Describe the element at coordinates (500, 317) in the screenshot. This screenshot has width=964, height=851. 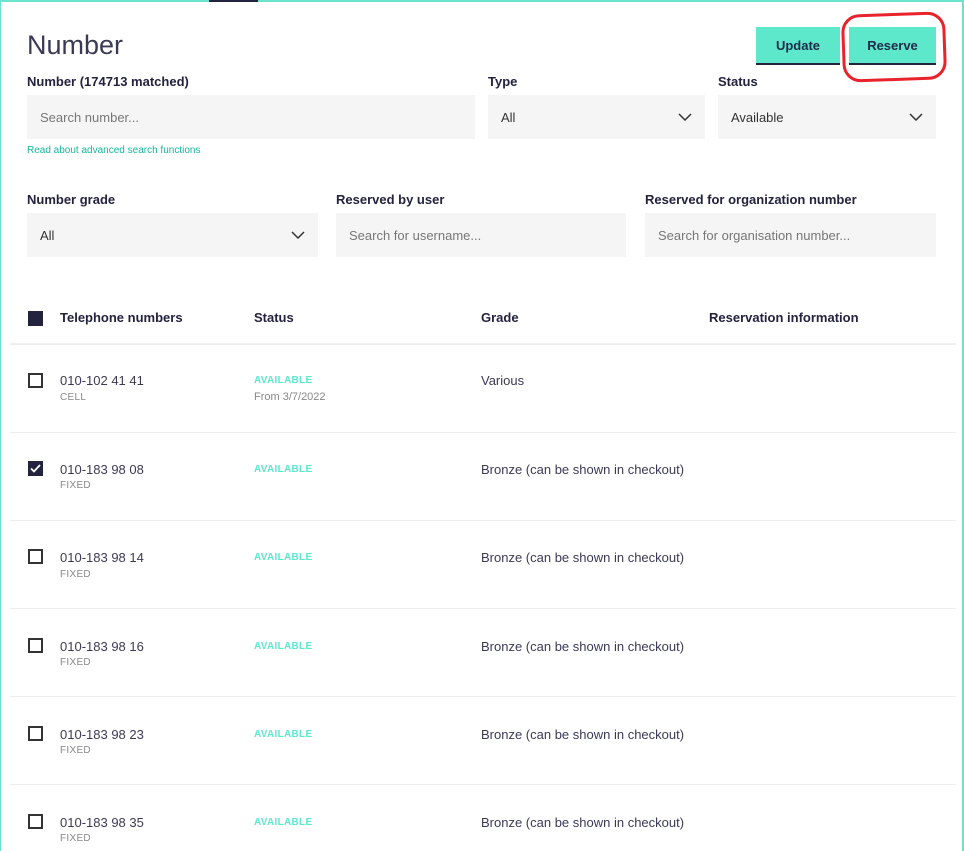
I see `column-header-grade: Grade` at that location.